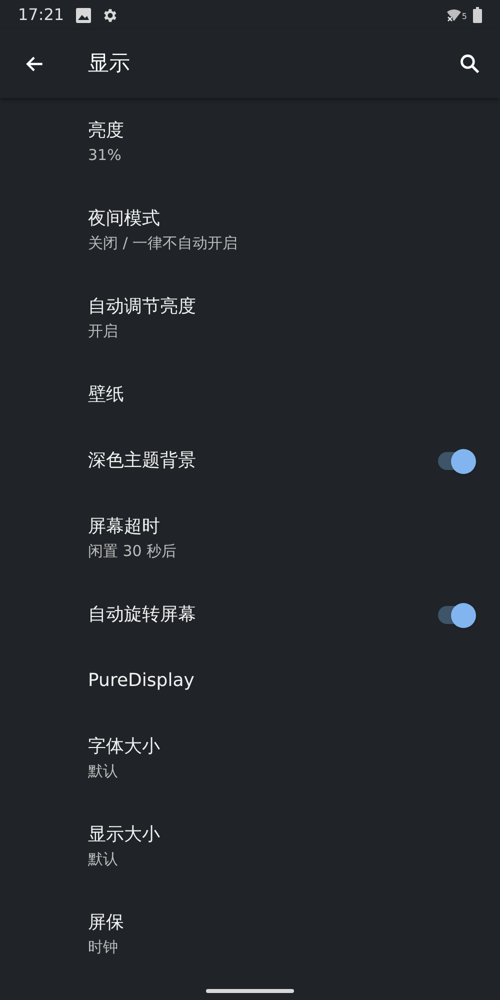 Image resolution: width=500 pixels, height=1000 pixels. I want to click on app-bar-title: 显示, so click(109, 64).